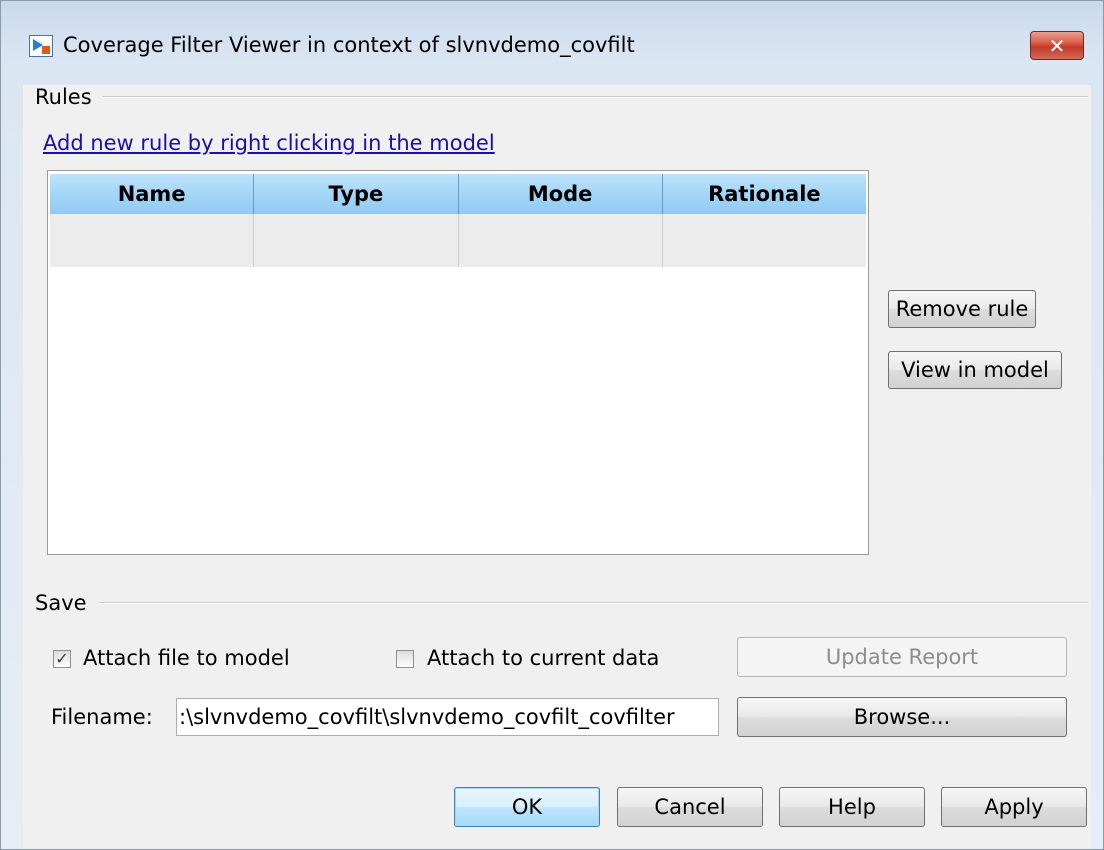  Describe the element at coordinates (186, 658) in the screenshot. I see `attach-file-label: Attach file to model` at that location.